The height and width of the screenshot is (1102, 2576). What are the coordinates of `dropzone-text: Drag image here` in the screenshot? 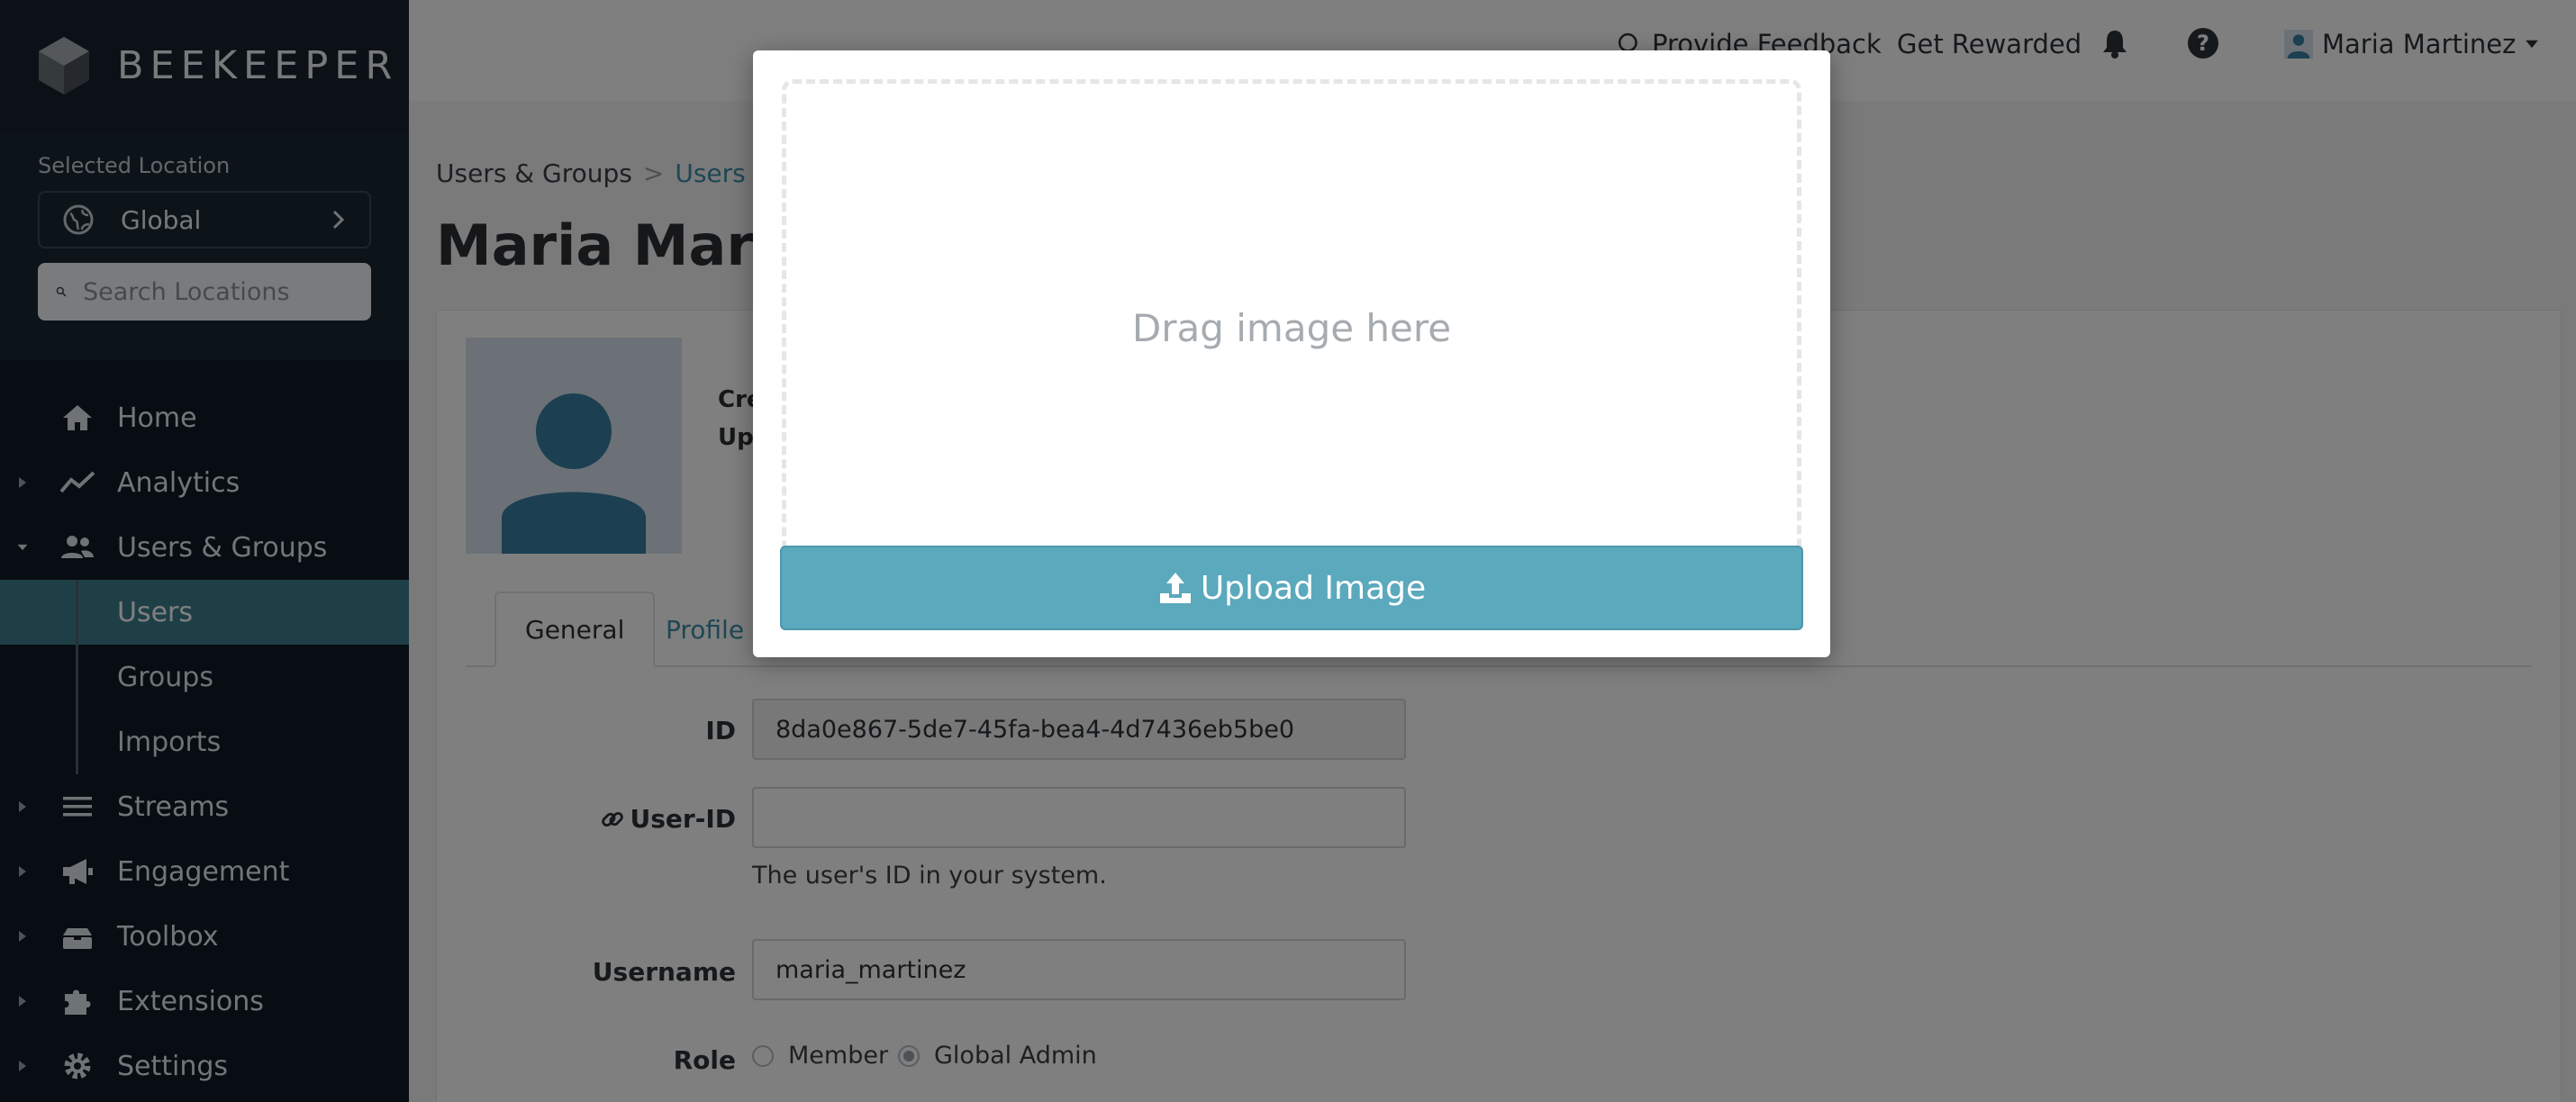 It's located at (1291, 327).